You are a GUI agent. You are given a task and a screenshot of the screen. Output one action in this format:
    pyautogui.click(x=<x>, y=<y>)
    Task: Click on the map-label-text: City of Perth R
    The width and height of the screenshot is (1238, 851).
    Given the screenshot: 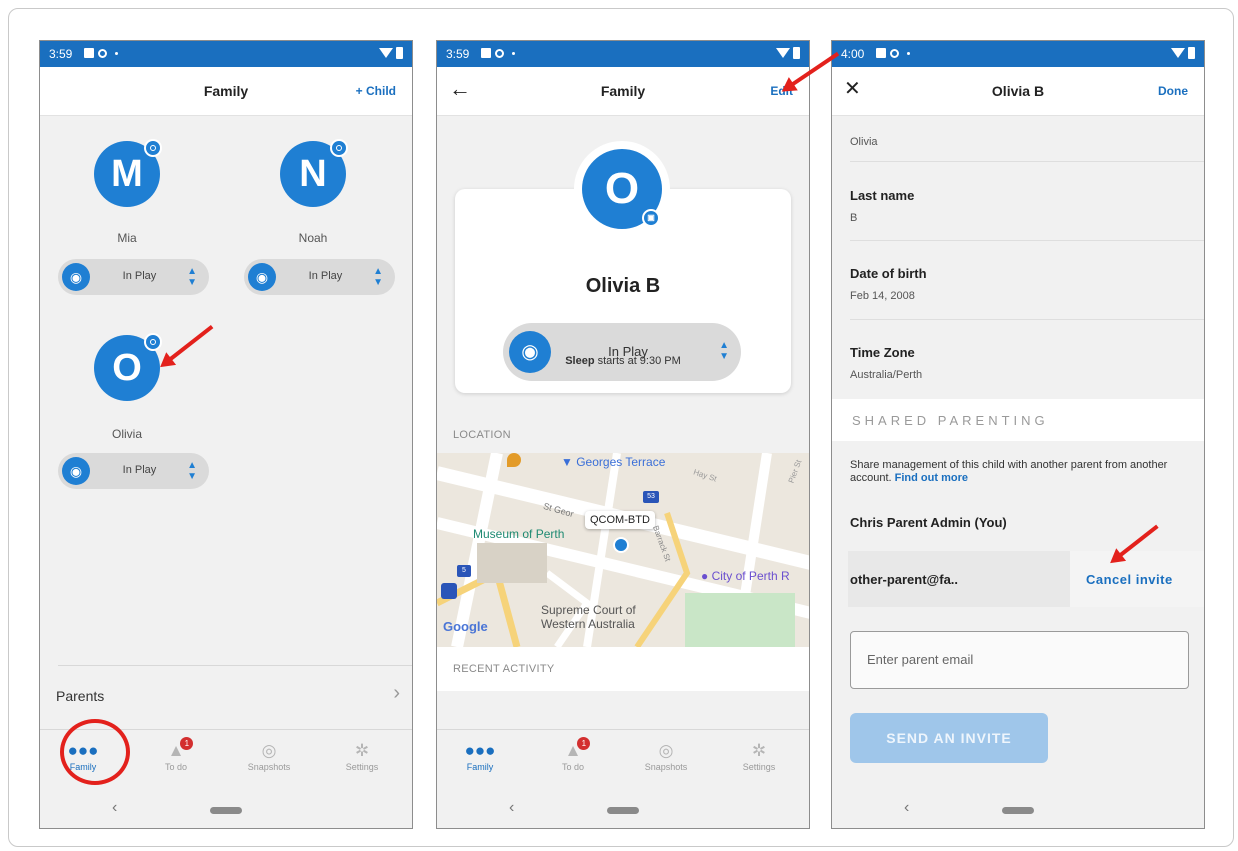 What is the action you would take?
    pyautogui.click(x=750, y=576)
    